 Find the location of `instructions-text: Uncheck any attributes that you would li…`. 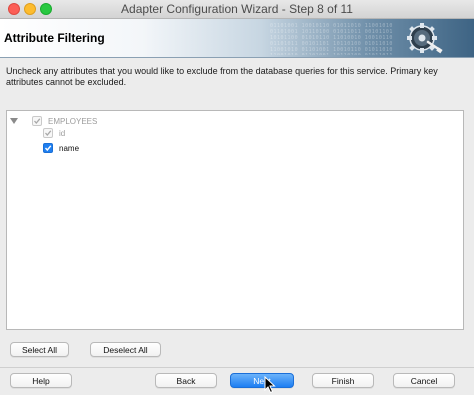

instructions-text: Uncheck any attributes that you would li… is located at coordinates (222, 76).